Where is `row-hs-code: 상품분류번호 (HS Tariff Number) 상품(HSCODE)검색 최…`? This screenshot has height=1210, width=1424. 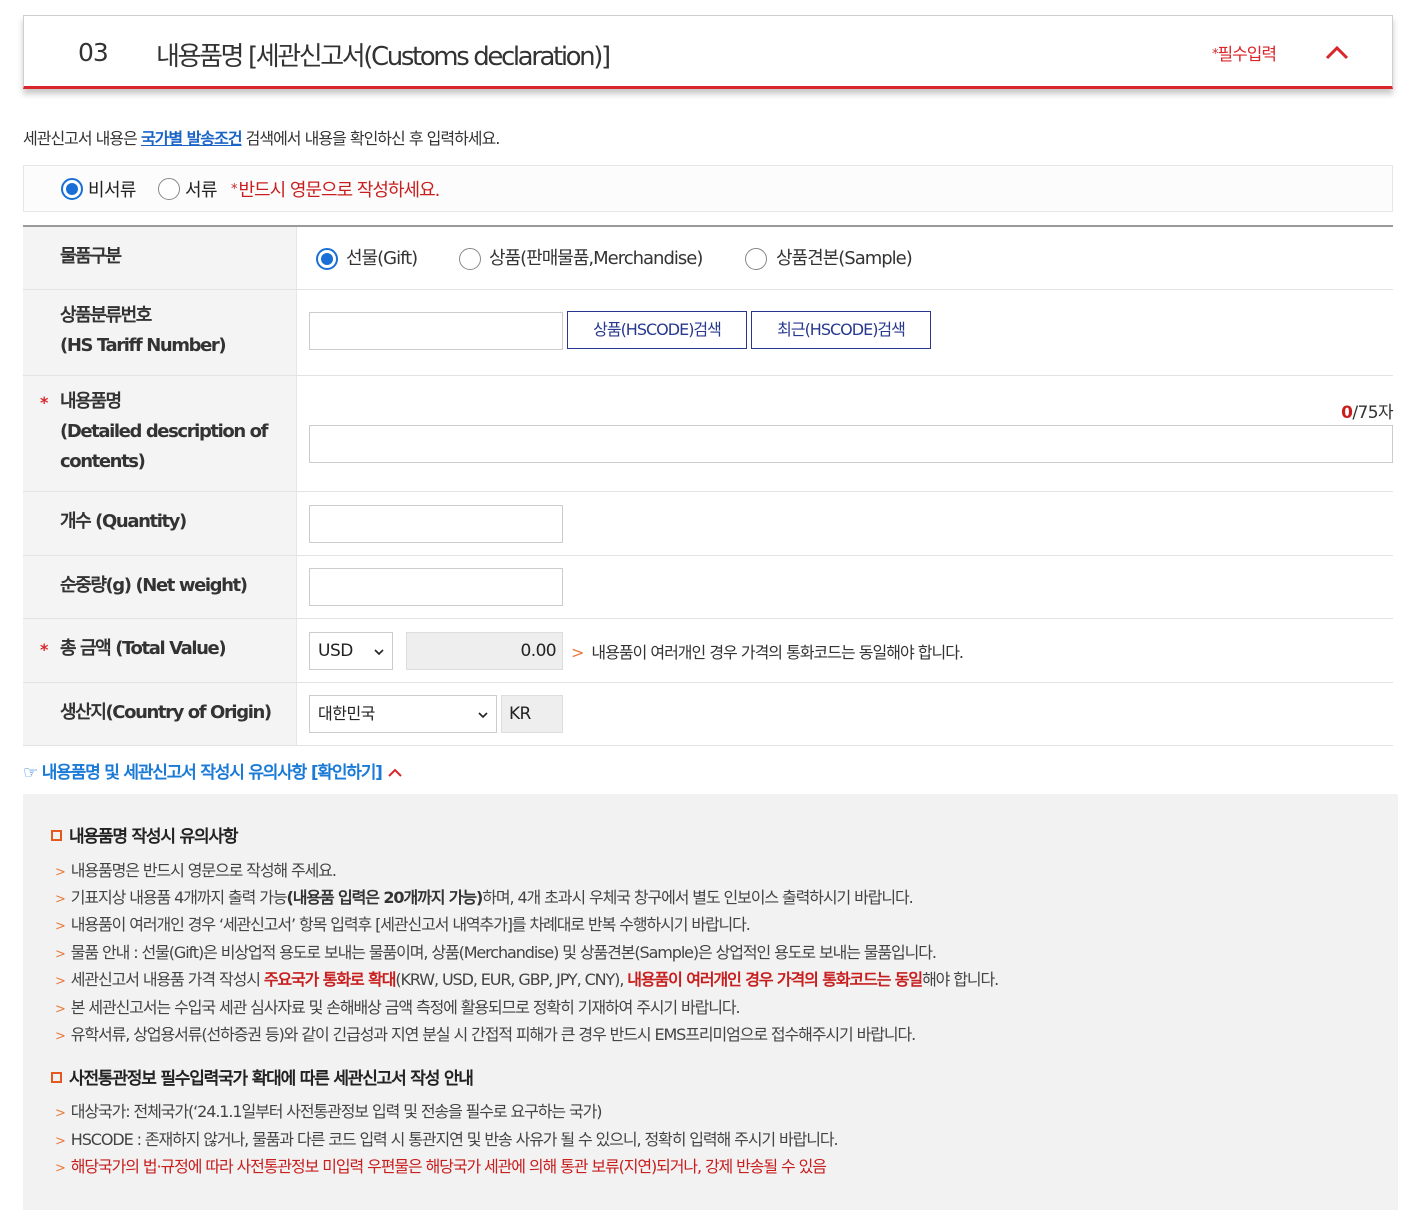 row-hs-code: 상품분류번호 (HS Tariff Number) 상품(HSCODE)검색 최… is located at coordinates (708, 333).